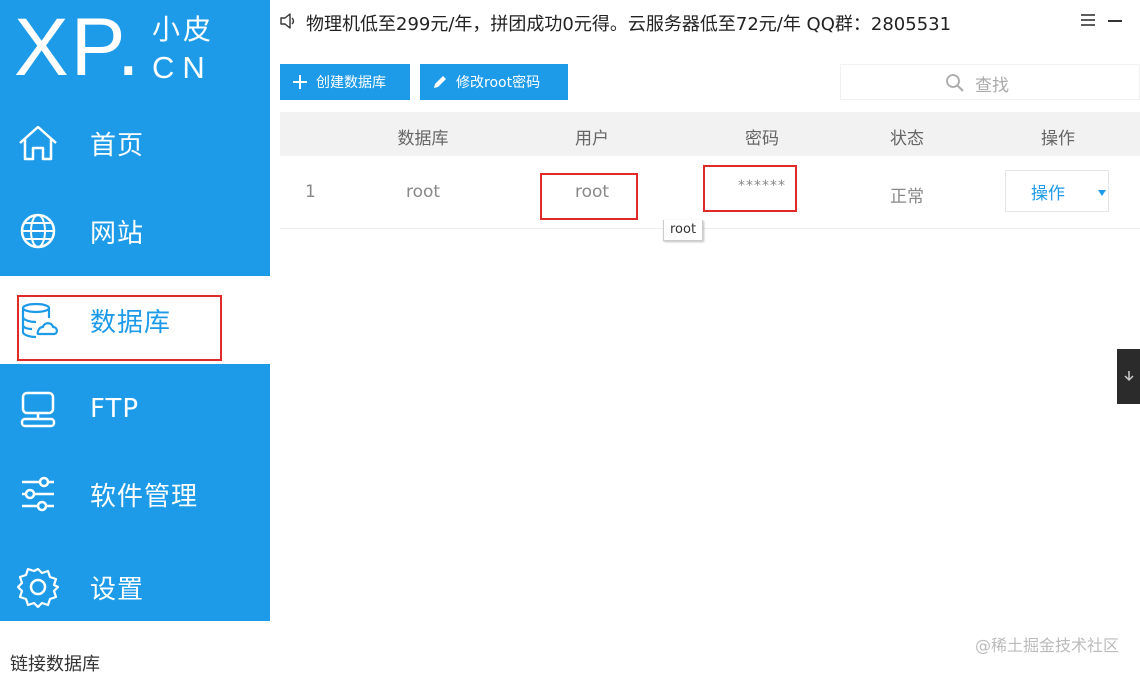 The height and width of the screenshot is (676, 1140). Describe the element at coordinates (589, 196) in the screenshot. I see `annotation-box-user` at that location.